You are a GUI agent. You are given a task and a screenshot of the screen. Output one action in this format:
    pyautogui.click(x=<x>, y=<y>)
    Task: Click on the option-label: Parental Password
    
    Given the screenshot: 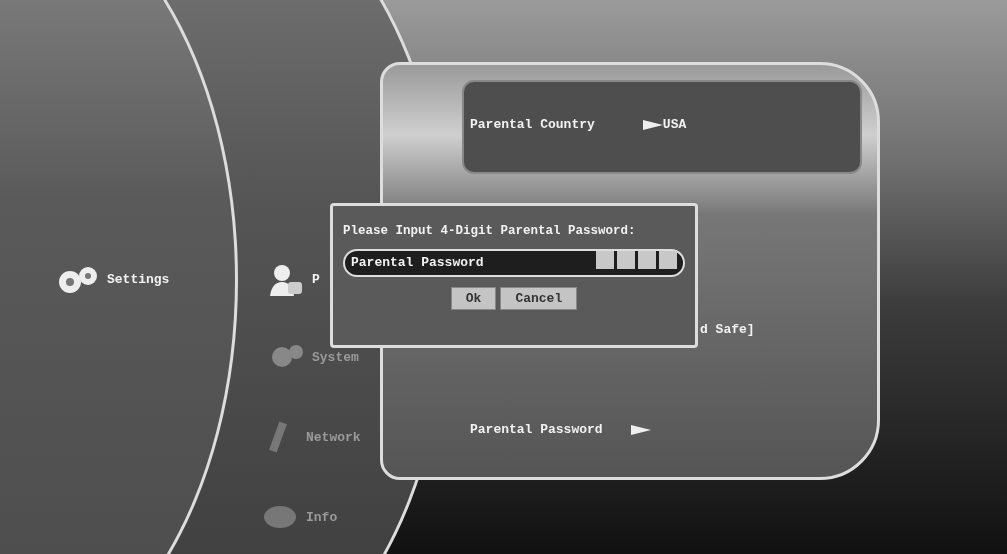 What is the action you would take?
    pyautogui.click(x=536, y=430)
    